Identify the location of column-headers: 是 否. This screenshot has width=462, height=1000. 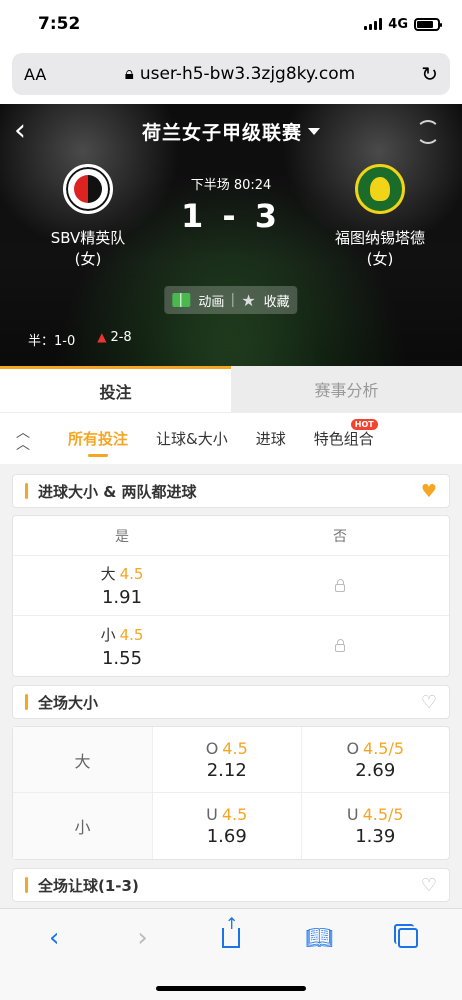
(231, 536).